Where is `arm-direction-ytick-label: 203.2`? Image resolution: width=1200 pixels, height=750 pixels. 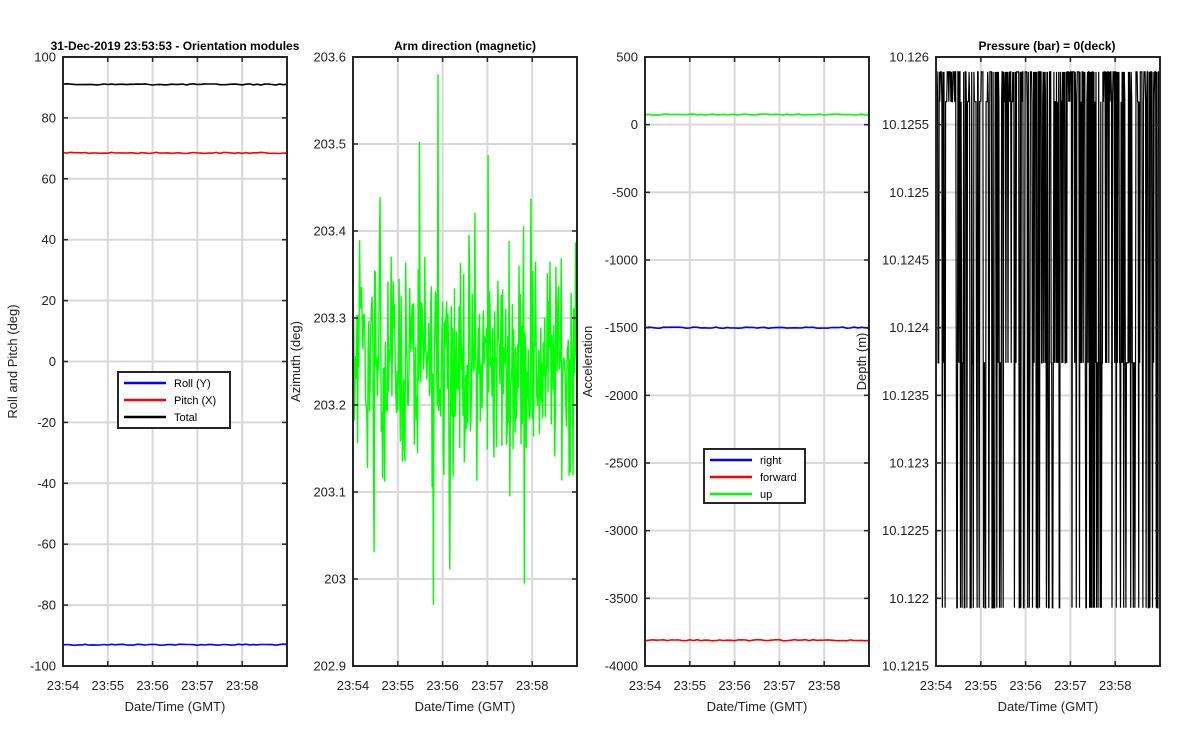 arm-direction-ytick-label: 203.2 is located at coordinates (329, 405).